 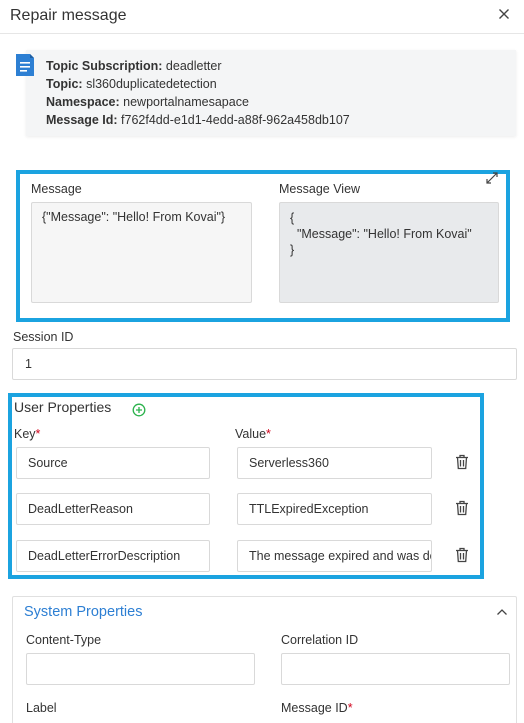 What do you see at coordinates (317, 708) in the screenshot?
I see `message-id-field-label: Message ID*` at bounding box center [317, 708].